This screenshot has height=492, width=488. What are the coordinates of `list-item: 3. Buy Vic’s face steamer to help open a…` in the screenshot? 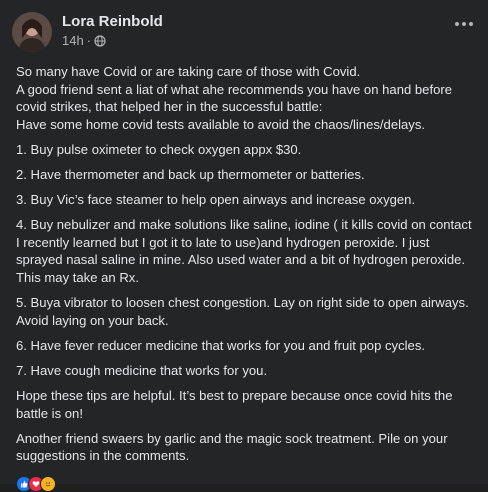 It's located at (216, 200).